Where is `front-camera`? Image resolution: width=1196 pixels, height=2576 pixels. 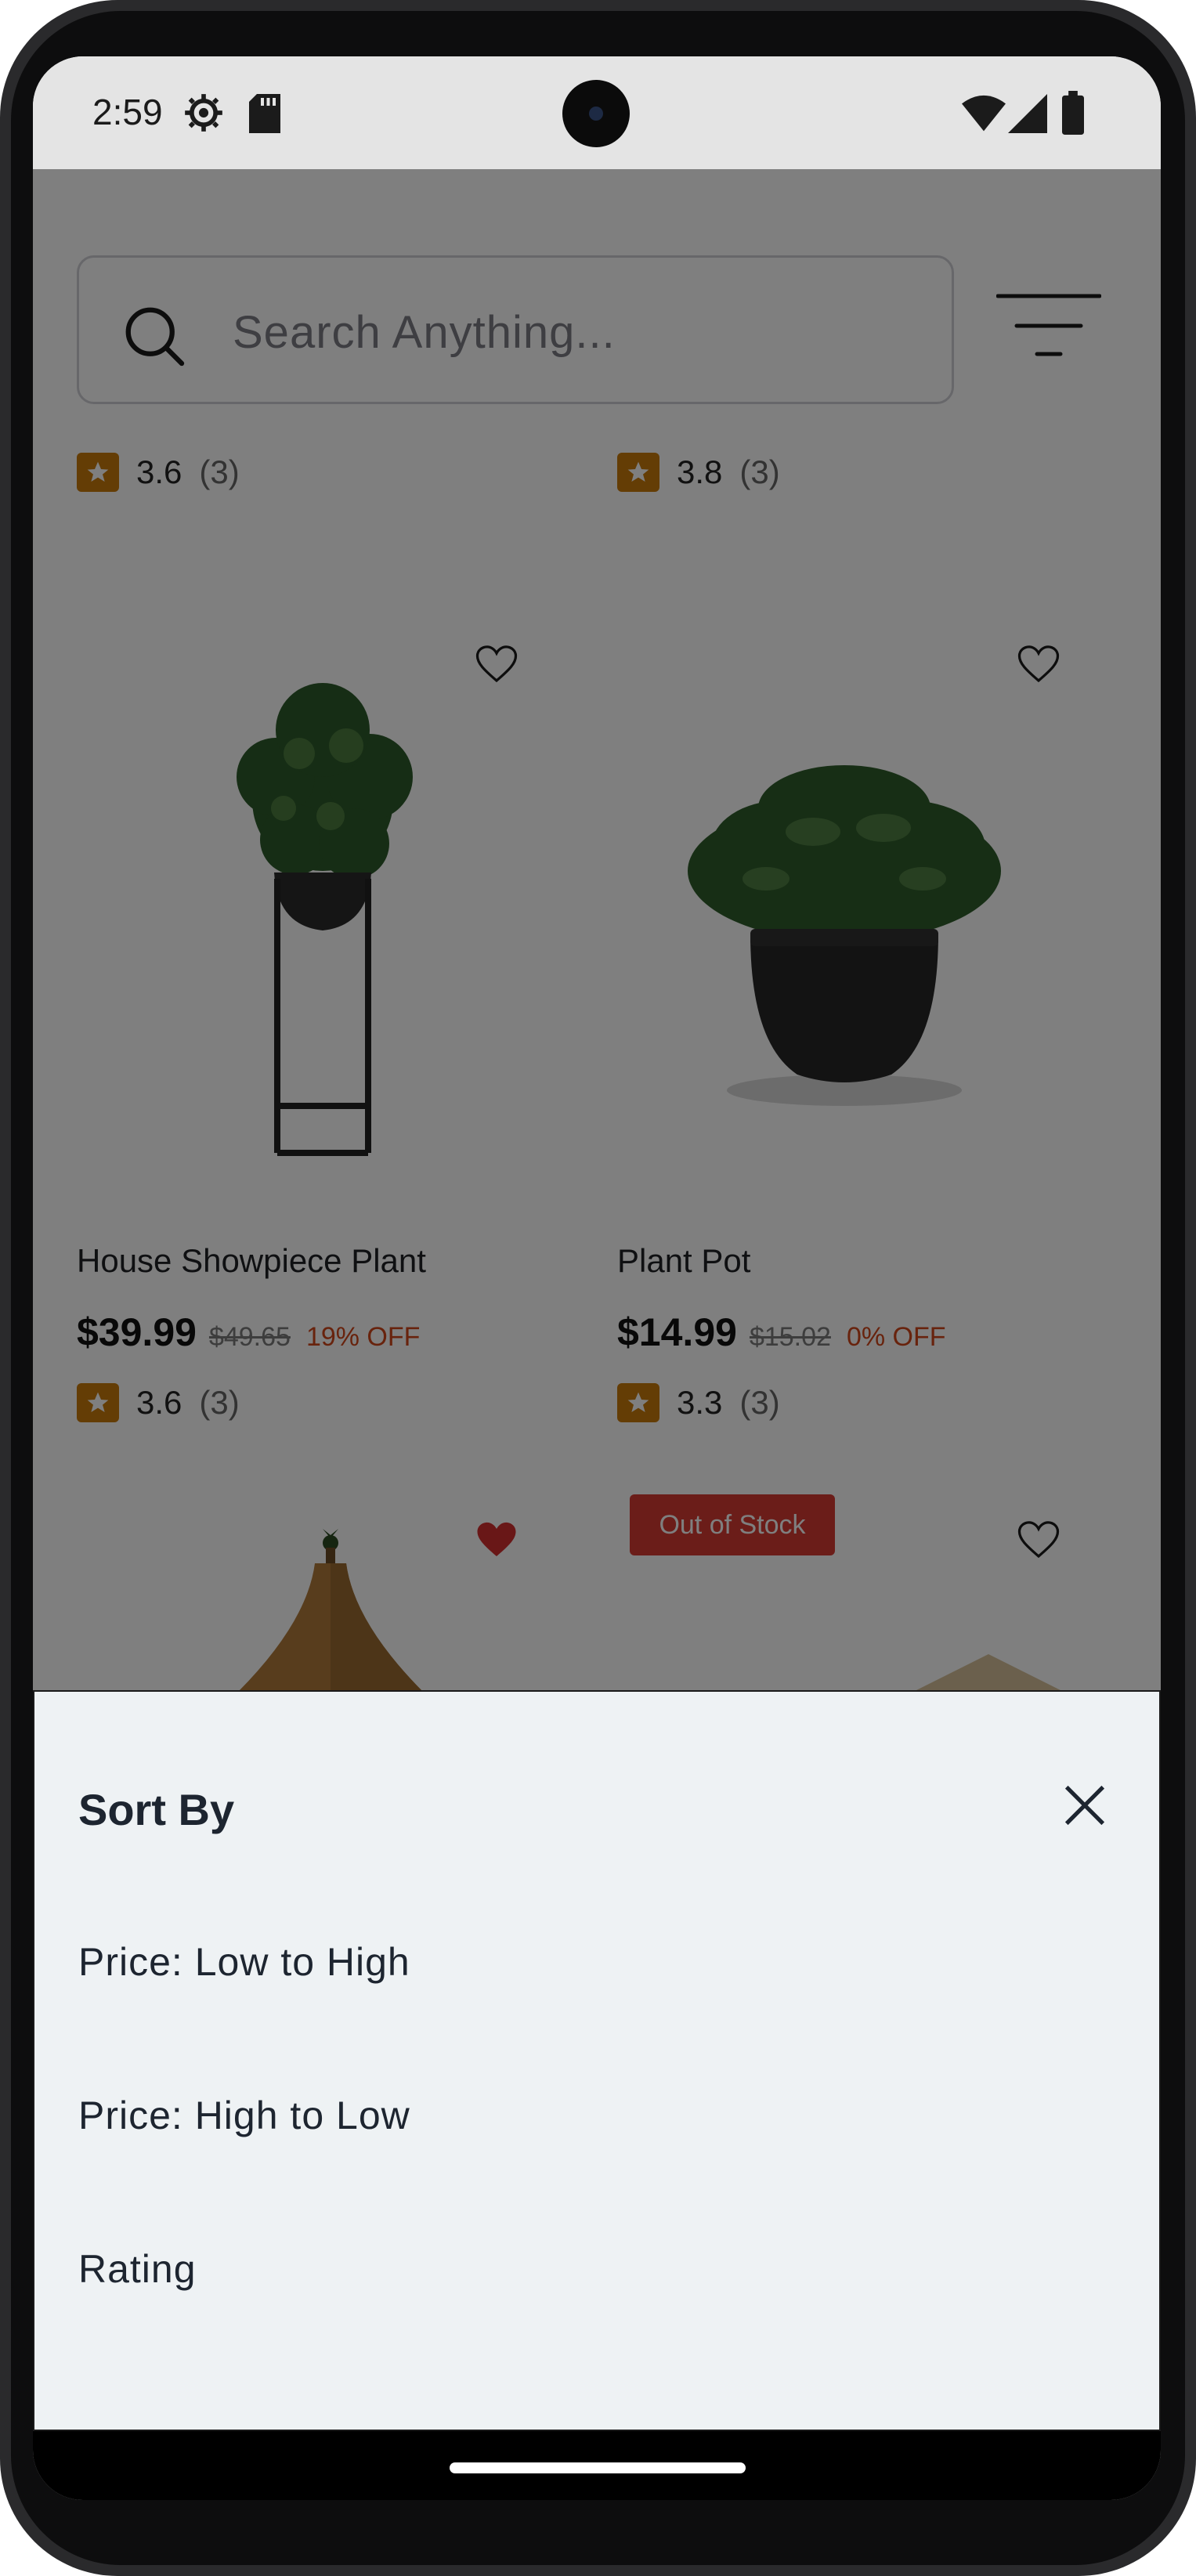
front-camera is located at coordinates (596, 113).